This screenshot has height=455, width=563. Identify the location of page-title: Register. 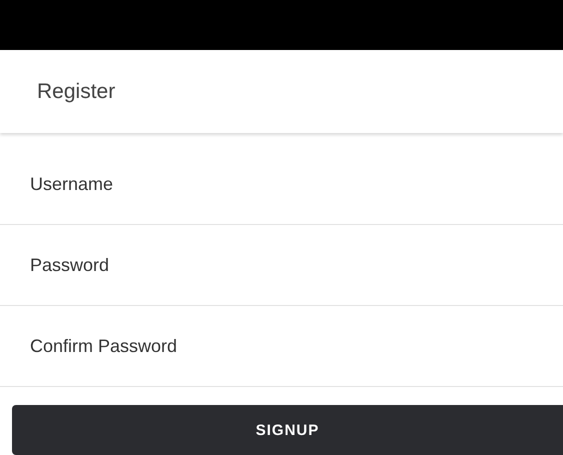
(76, 92).